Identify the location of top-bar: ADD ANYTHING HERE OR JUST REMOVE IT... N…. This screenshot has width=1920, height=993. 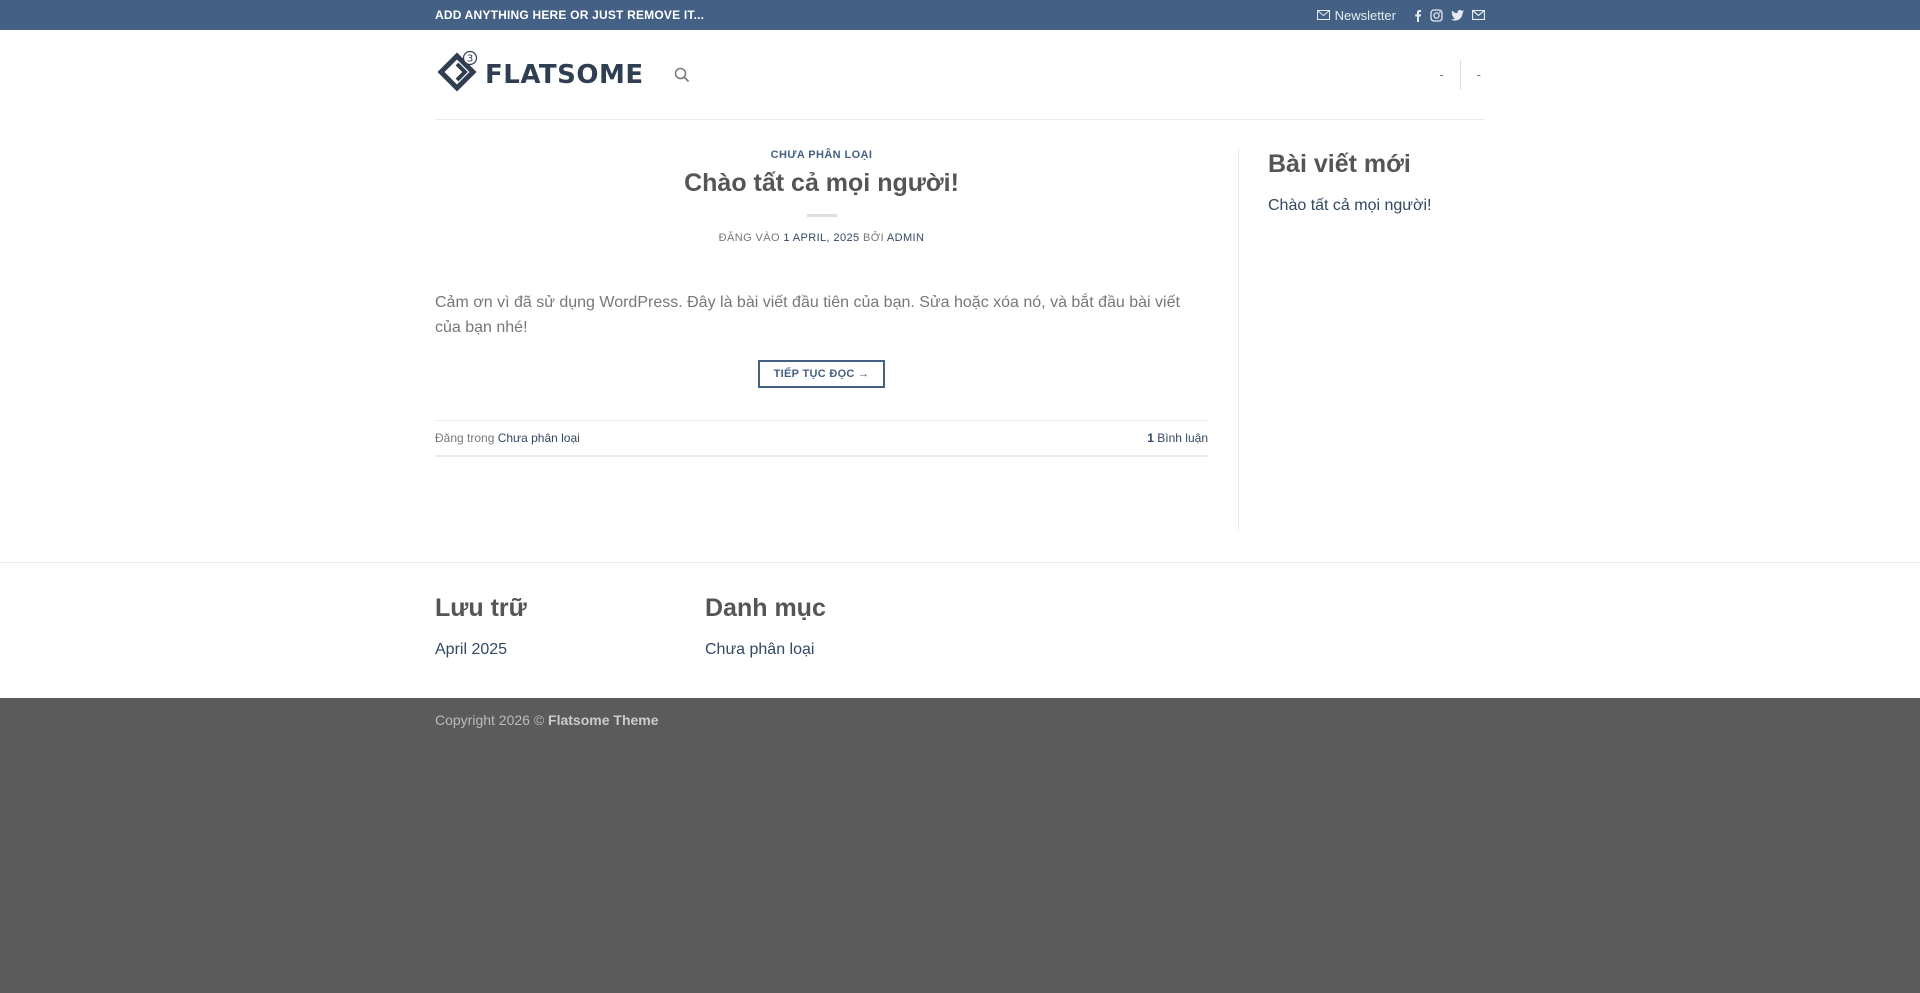
(960, 15).